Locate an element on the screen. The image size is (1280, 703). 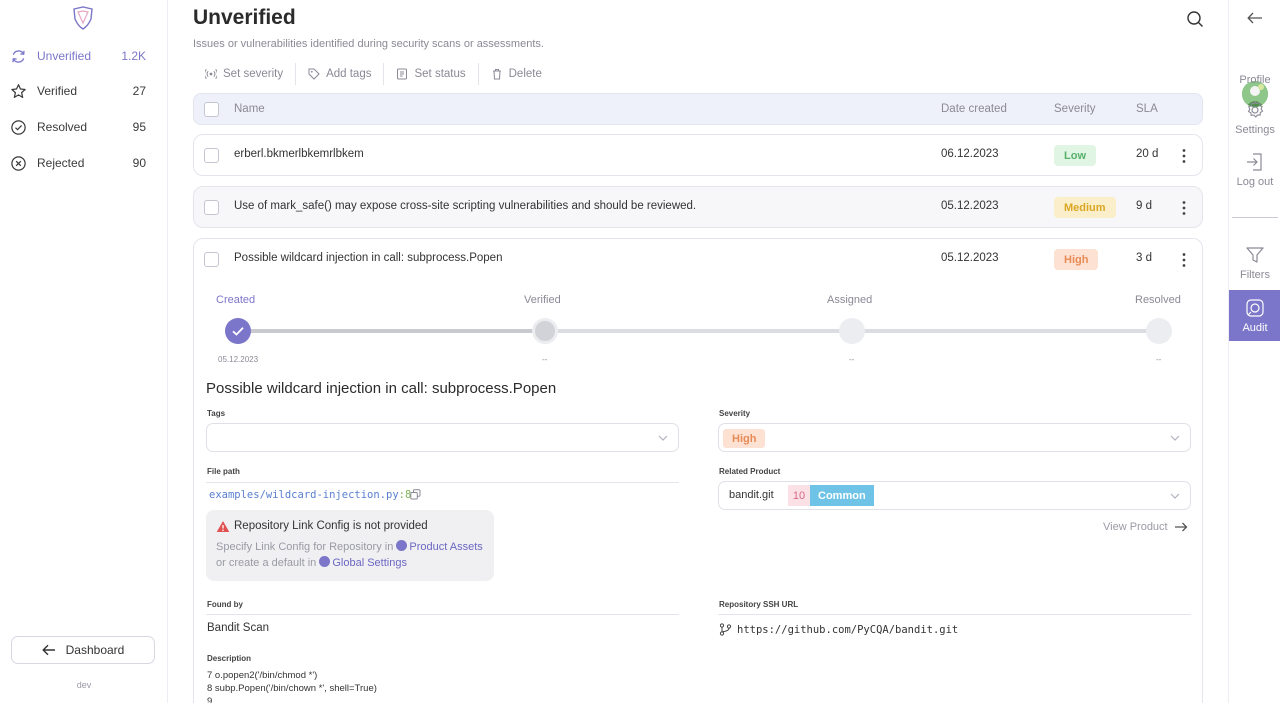
audit-button: Audit is located at coordinates (1254, 315).